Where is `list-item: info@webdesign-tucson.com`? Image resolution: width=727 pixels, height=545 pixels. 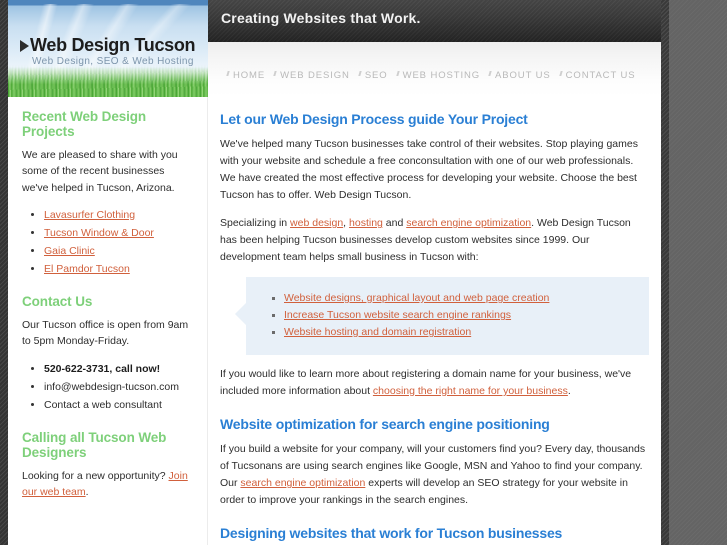 list-item: info@webdesign-tucson.com is located at coordinates (118, 387).